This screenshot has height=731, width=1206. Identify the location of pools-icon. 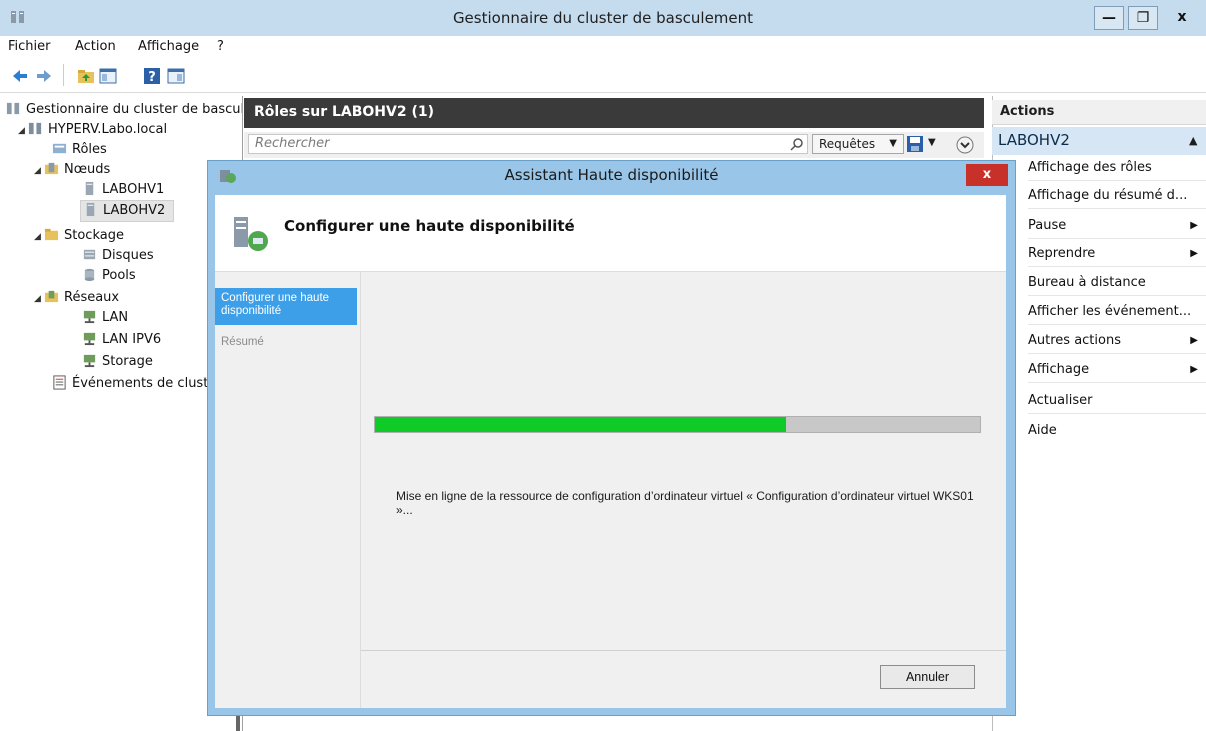
(89, 275).